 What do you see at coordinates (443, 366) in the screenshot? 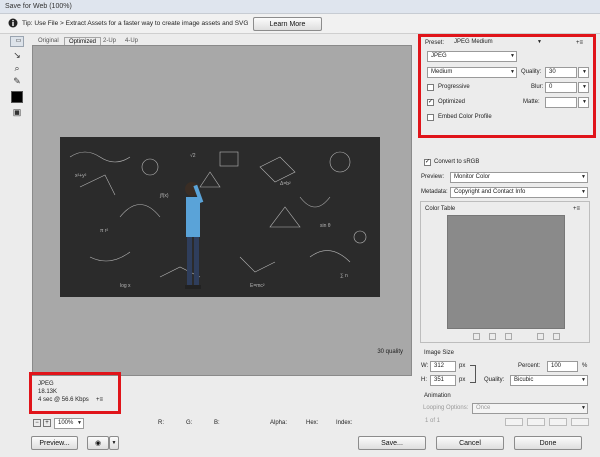
I see `width-input: 312` at bounding box center [443, 366].